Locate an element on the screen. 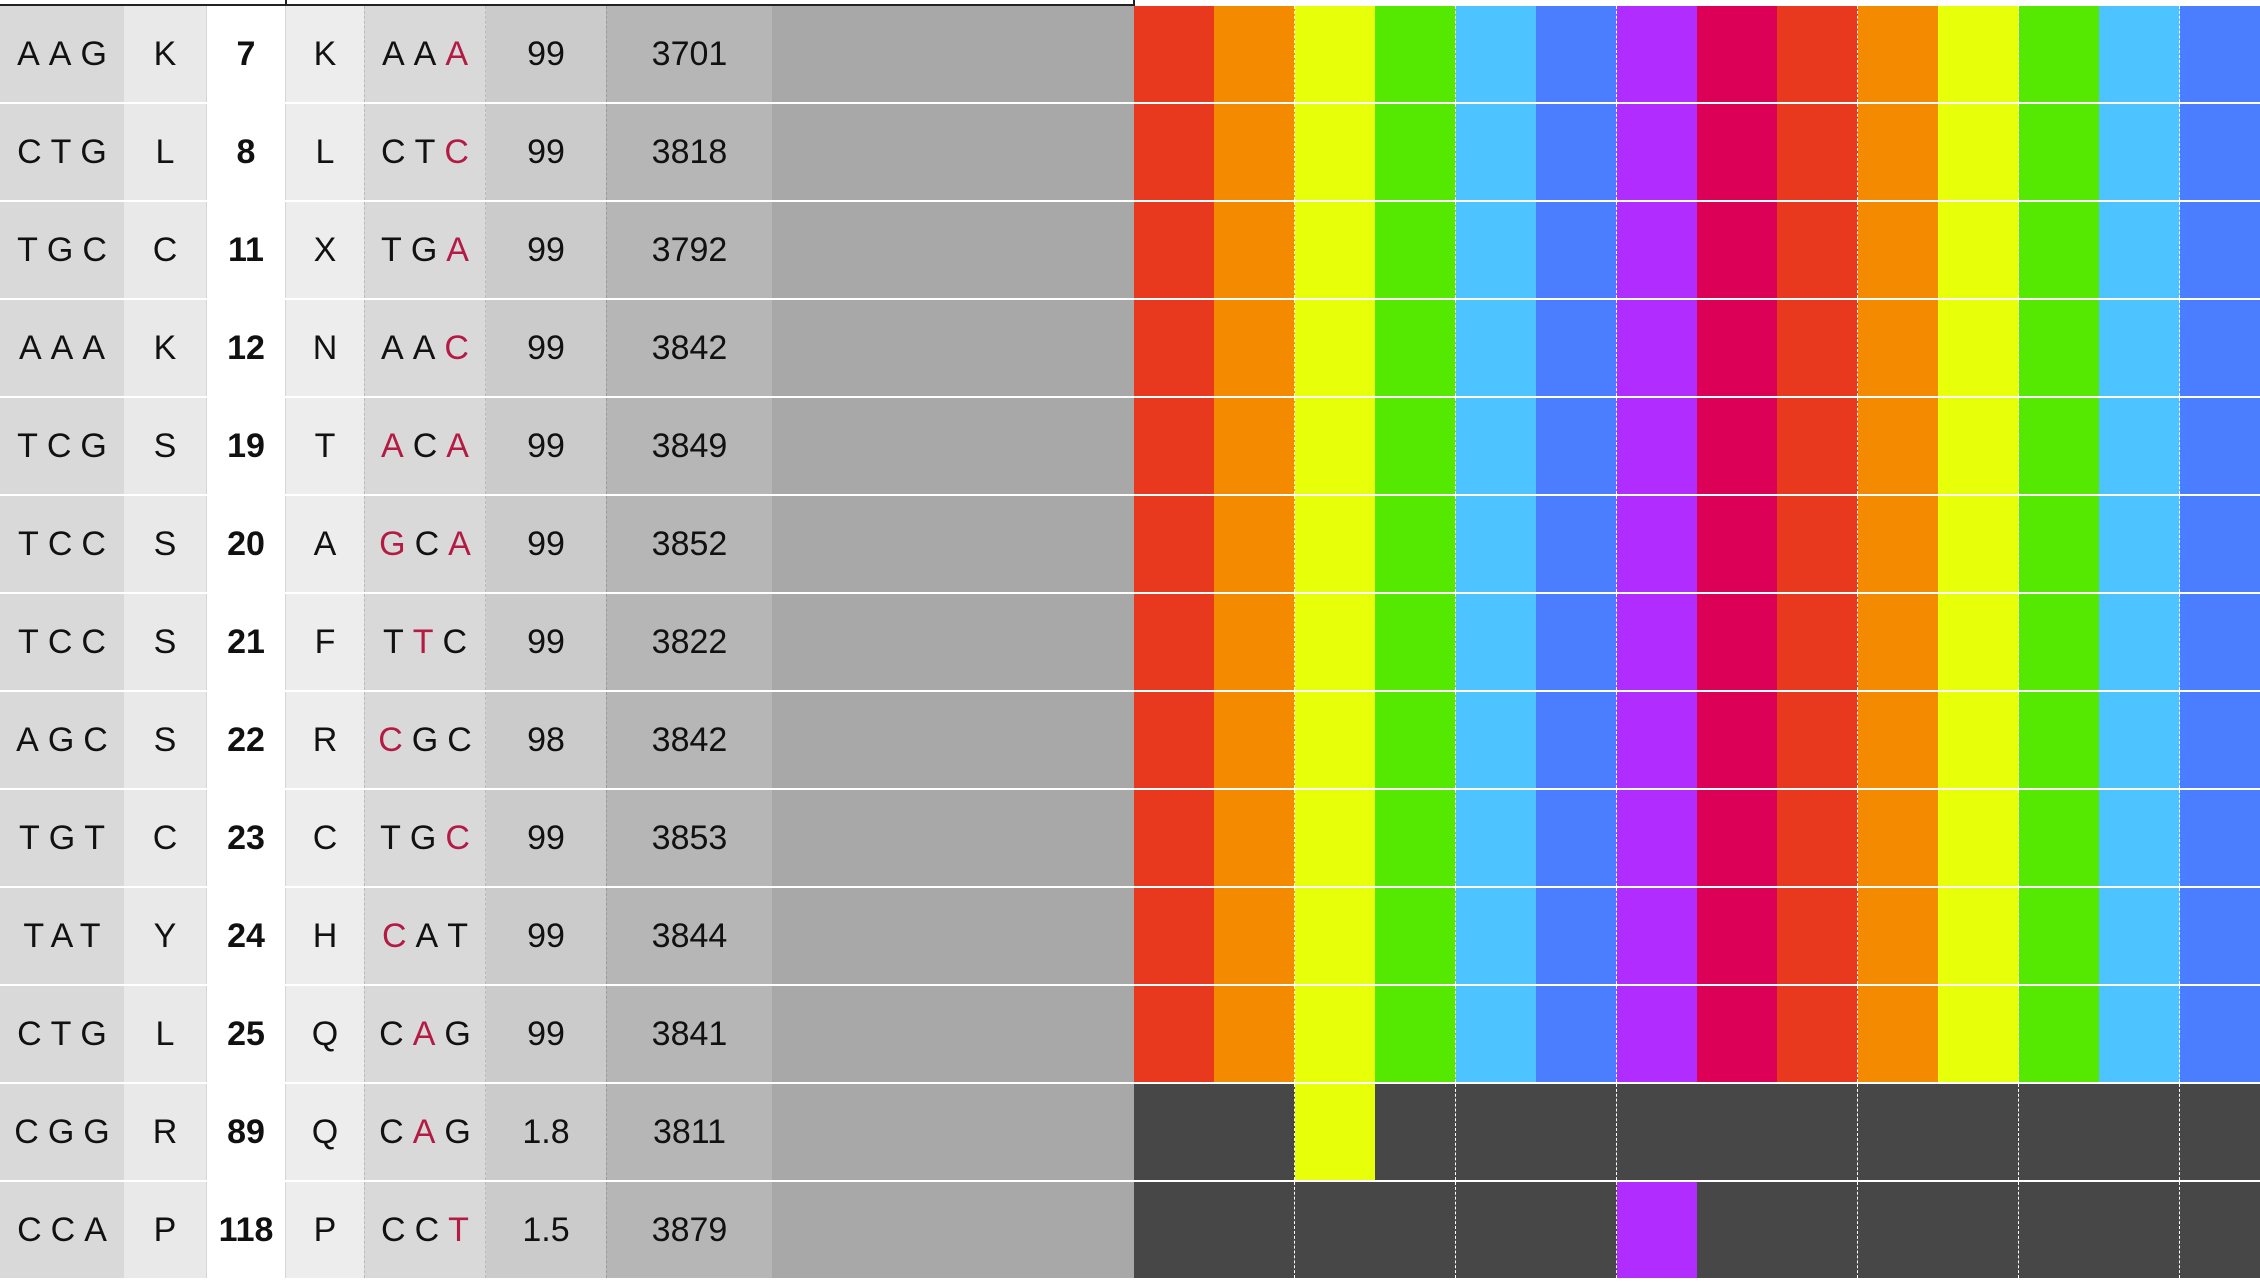 This screenshot has width=2260, height=1282. table-row: TGT C 23 C TGC 99 3853 is located at coordinates (1130, 838).